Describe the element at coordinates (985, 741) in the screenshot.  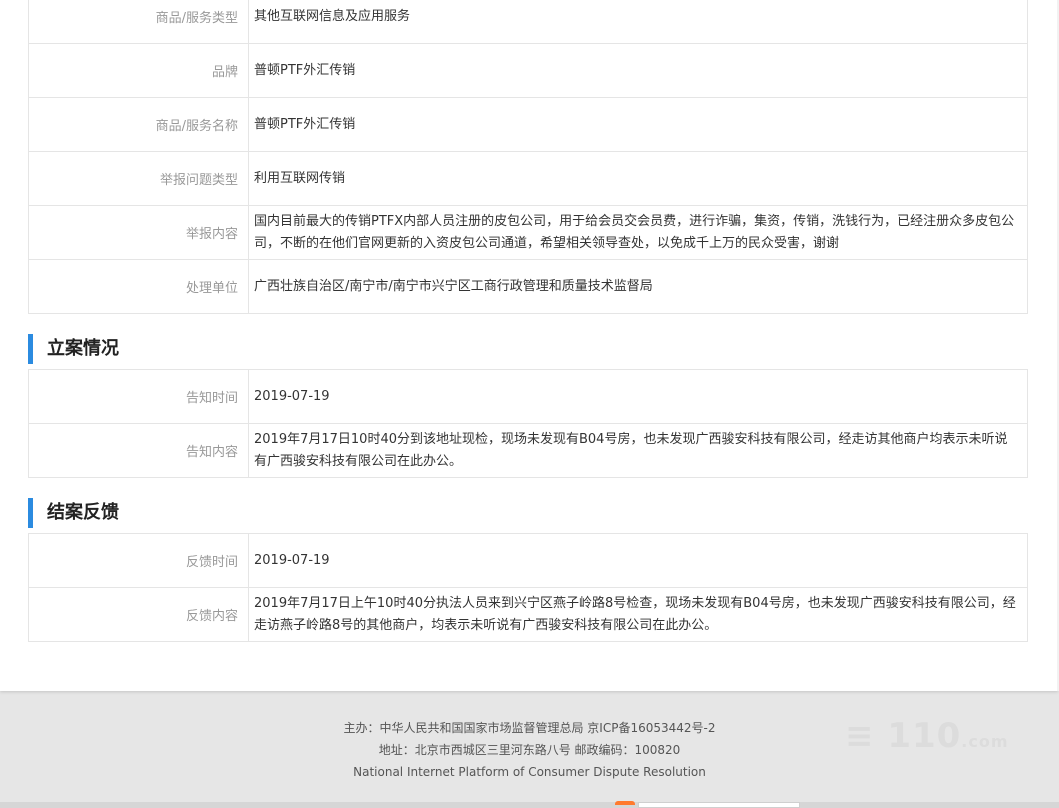
I see `watermark-suffix: .com` at that location.